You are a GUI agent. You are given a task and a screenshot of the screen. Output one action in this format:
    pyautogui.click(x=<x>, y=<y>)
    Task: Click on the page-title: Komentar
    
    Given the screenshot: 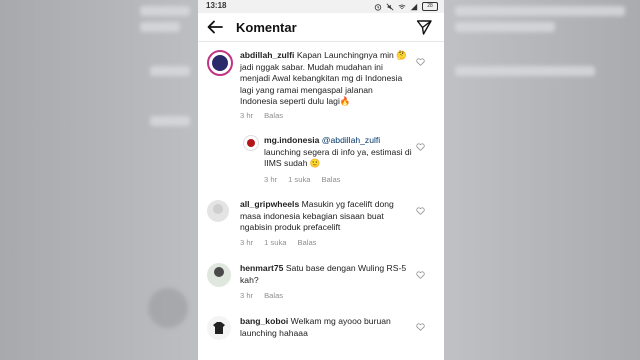 What is the action you would take?
    pyautogui.click(x=266, y=27)
    